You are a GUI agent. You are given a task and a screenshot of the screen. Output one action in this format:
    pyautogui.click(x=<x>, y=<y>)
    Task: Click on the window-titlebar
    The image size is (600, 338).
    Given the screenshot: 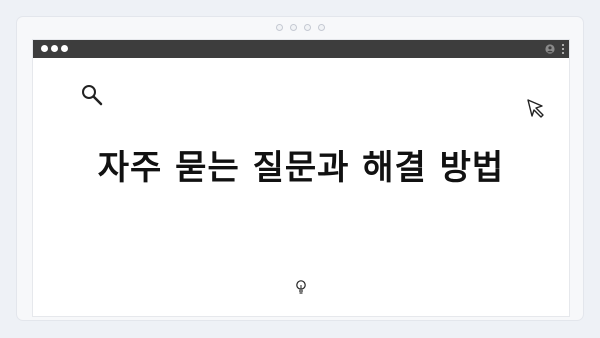 What is the action you would take?
    pyautogui.click(x=301, y=49)
    